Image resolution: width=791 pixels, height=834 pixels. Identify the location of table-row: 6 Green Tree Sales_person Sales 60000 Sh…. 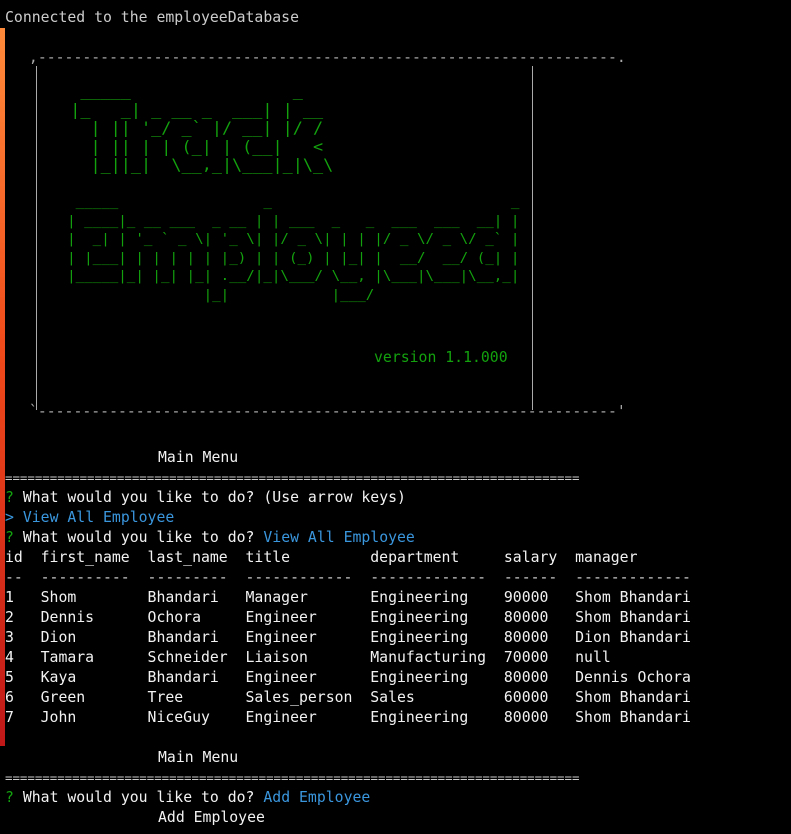
(348, 697).